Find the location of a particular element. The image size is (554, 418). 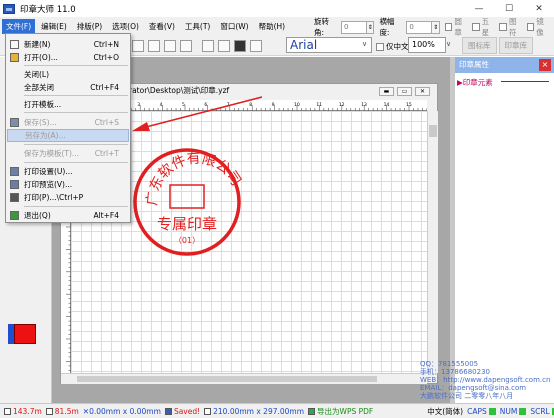

status-scrl: SCRL is located at coordinates (540, 411).